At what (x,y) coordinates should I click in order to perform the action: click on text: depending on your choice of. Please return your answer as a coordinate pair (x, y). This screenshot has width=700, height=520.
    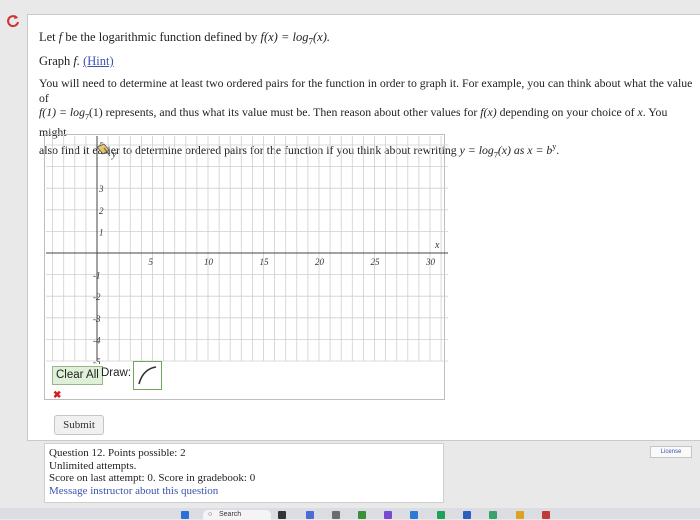
    Looking at the image, I should click on (567, 112).